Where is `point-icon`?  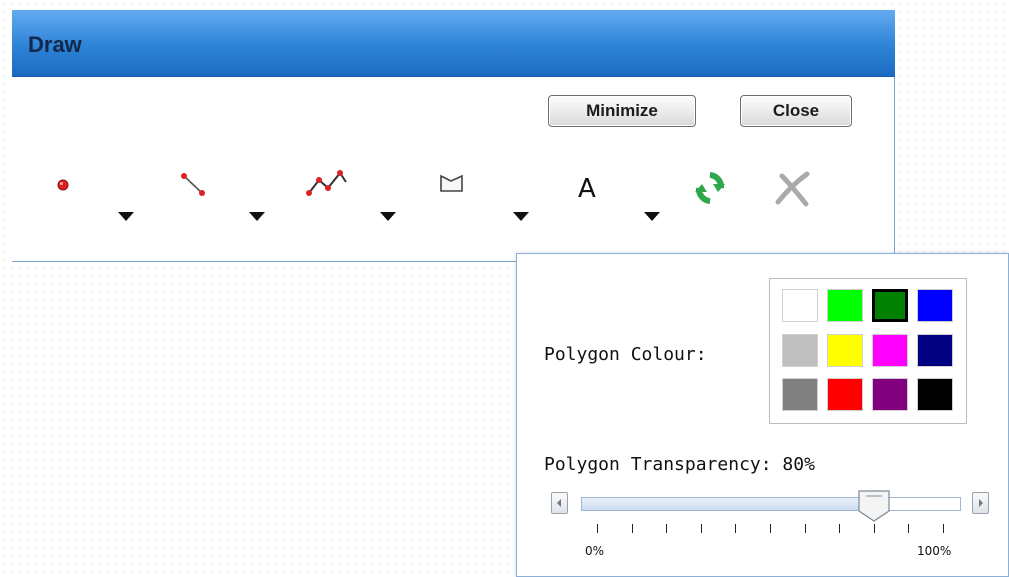
point-icon is located at coordinates (63, 185).